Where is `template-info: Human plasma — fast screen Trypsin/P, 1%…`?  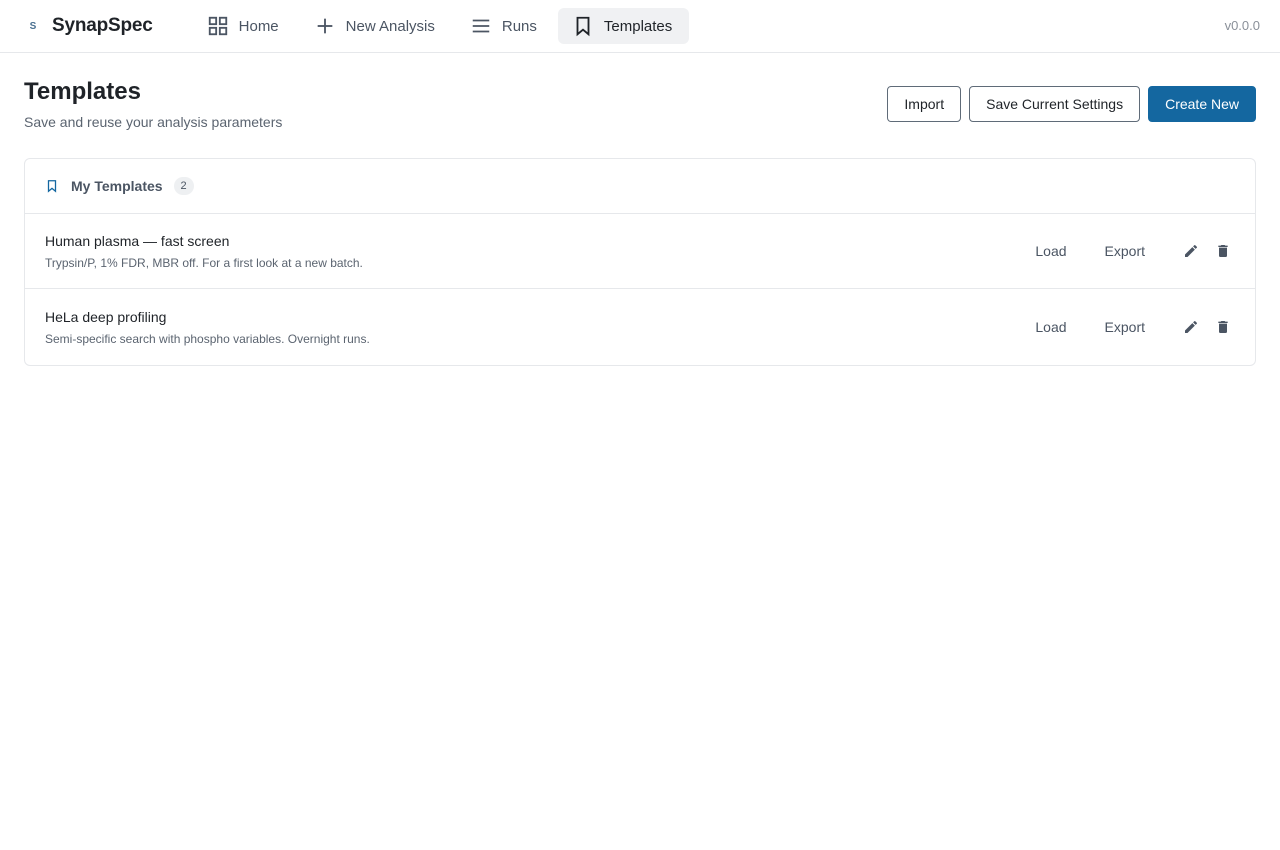
template-info: Human plasma — fast screen Trypsin/P, 1%… is located at coordinates (540, 251).